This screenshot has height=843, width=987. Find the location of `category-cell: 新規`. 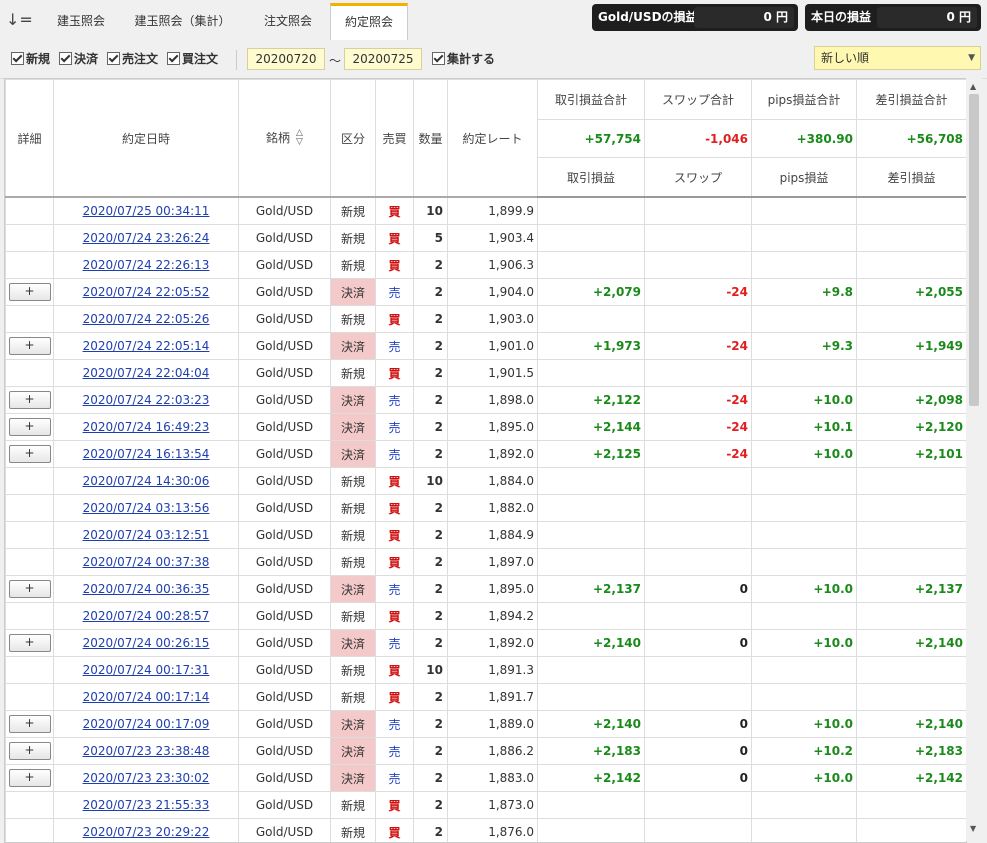

category-cell: 新規 is located at coordinates (353, 508).